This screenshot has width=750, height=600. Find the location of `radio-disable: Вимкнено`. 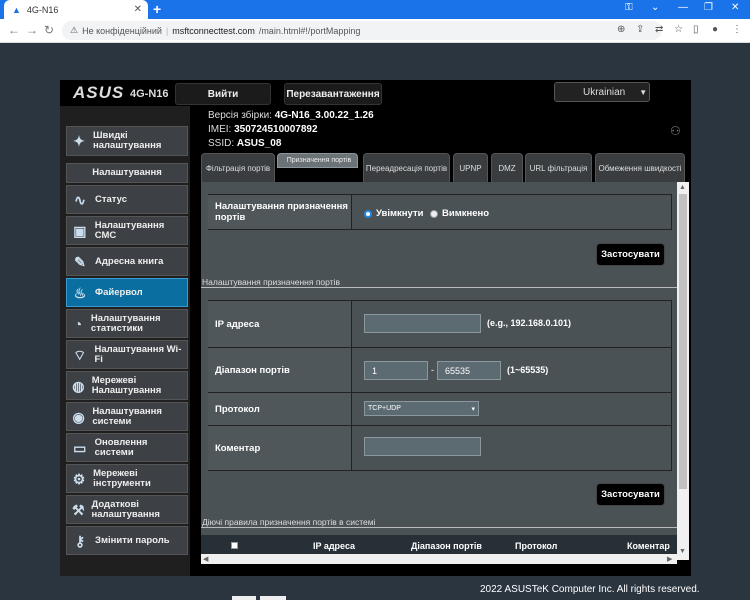

radio-disable: Вимкнено is located at coordinates (459, 213).